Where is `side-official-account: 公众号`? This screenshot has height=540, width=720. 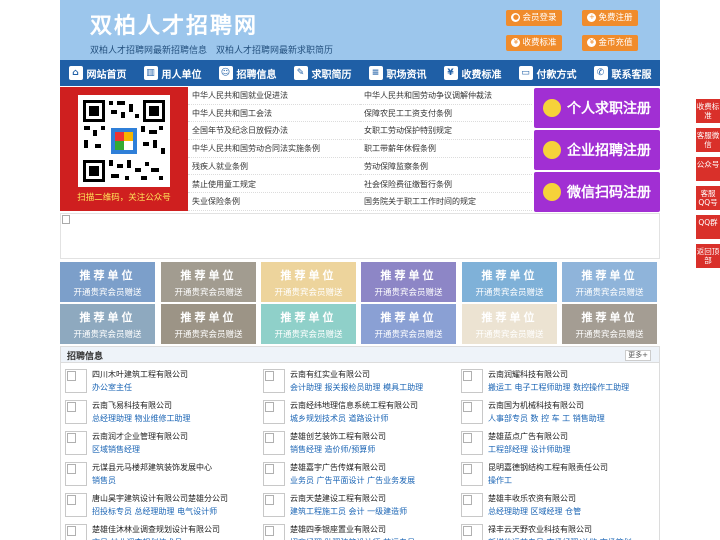 side-official-account: 公众号 is located at coordinates (708, 169).